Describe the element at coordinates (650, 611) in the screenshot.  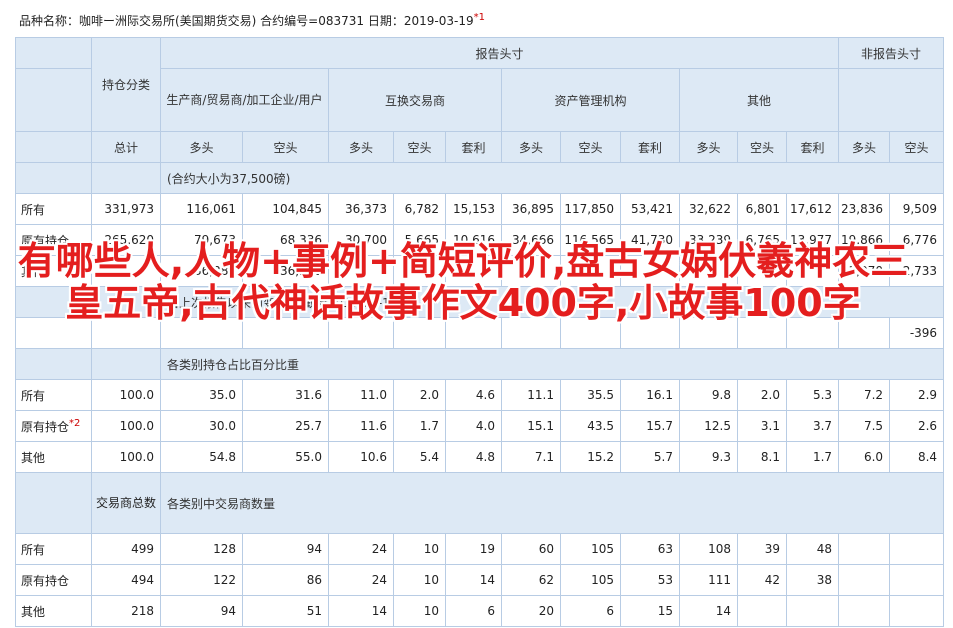
I see `table-cell: 15` at that location.